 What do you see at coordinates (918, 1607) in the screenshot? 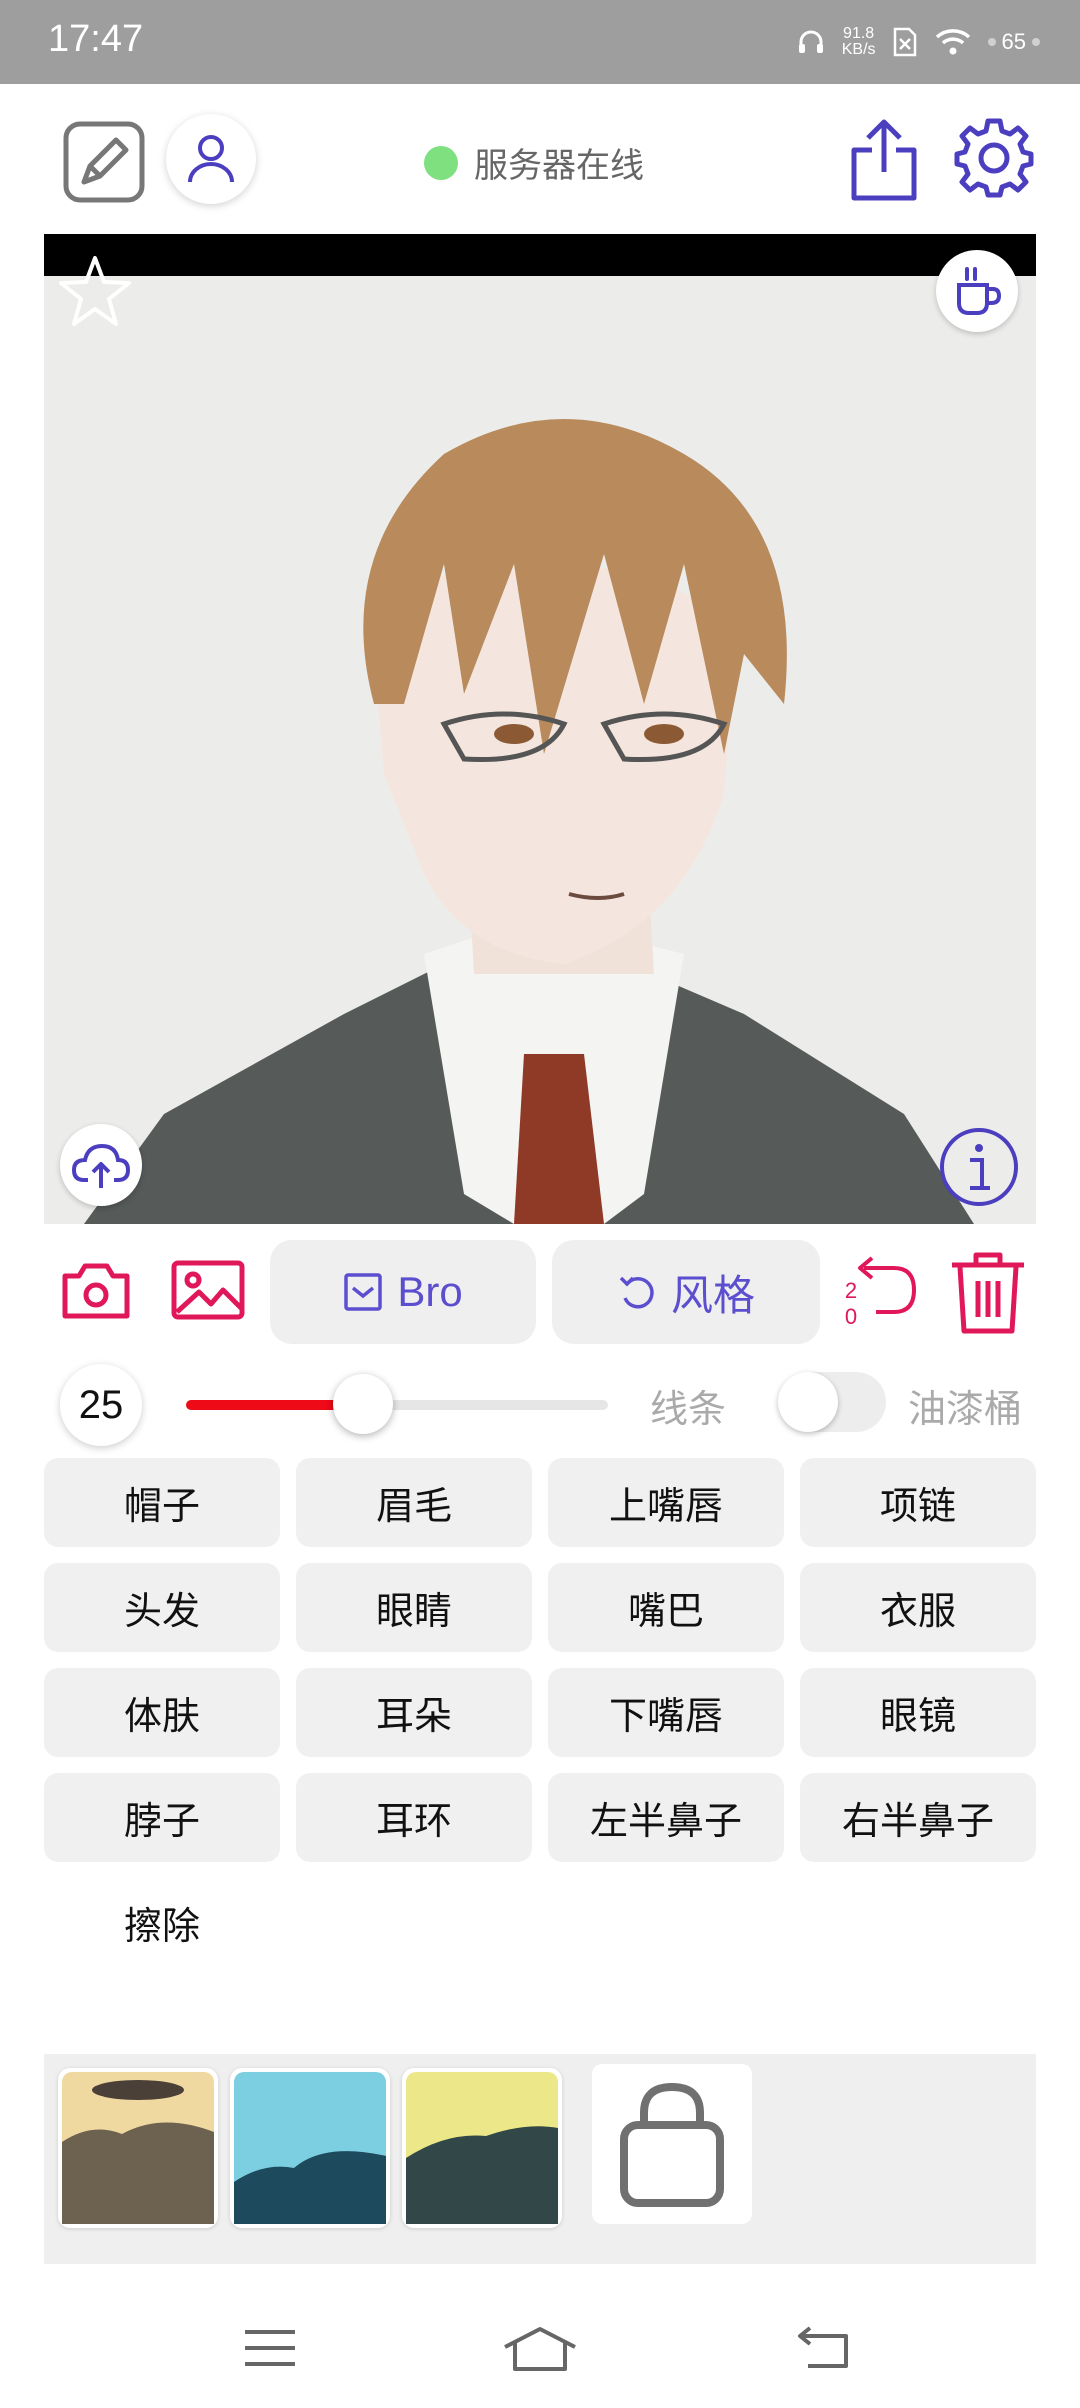
I see `part-button: 衣服` at bounding box center [918, 1607].